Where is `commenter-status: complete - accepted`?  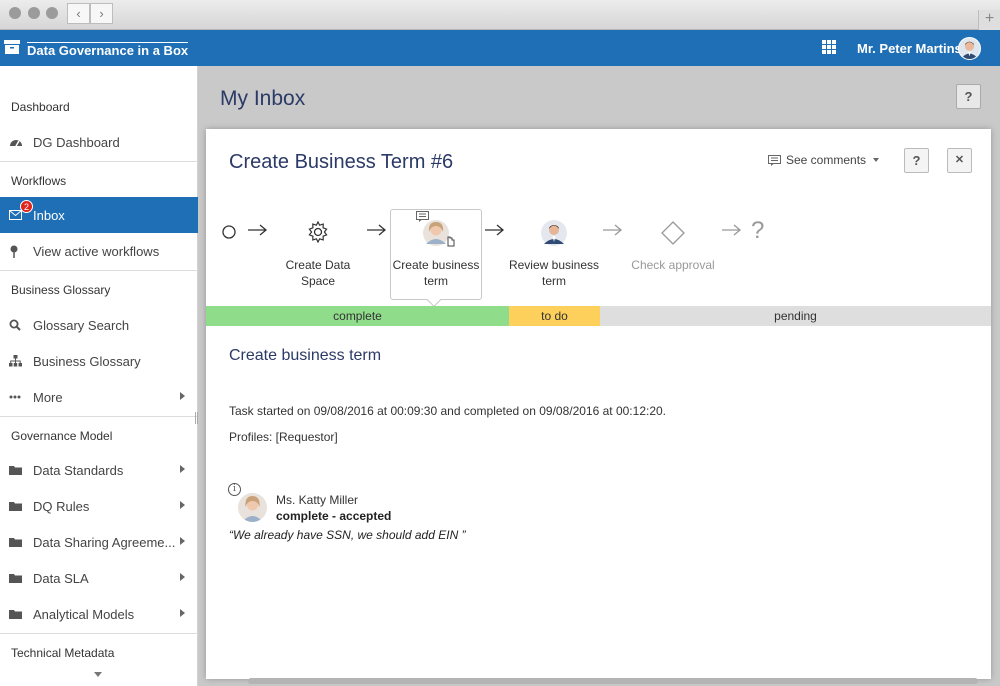
commenter-status: complete - accepted is located at coordinates (334, 516).